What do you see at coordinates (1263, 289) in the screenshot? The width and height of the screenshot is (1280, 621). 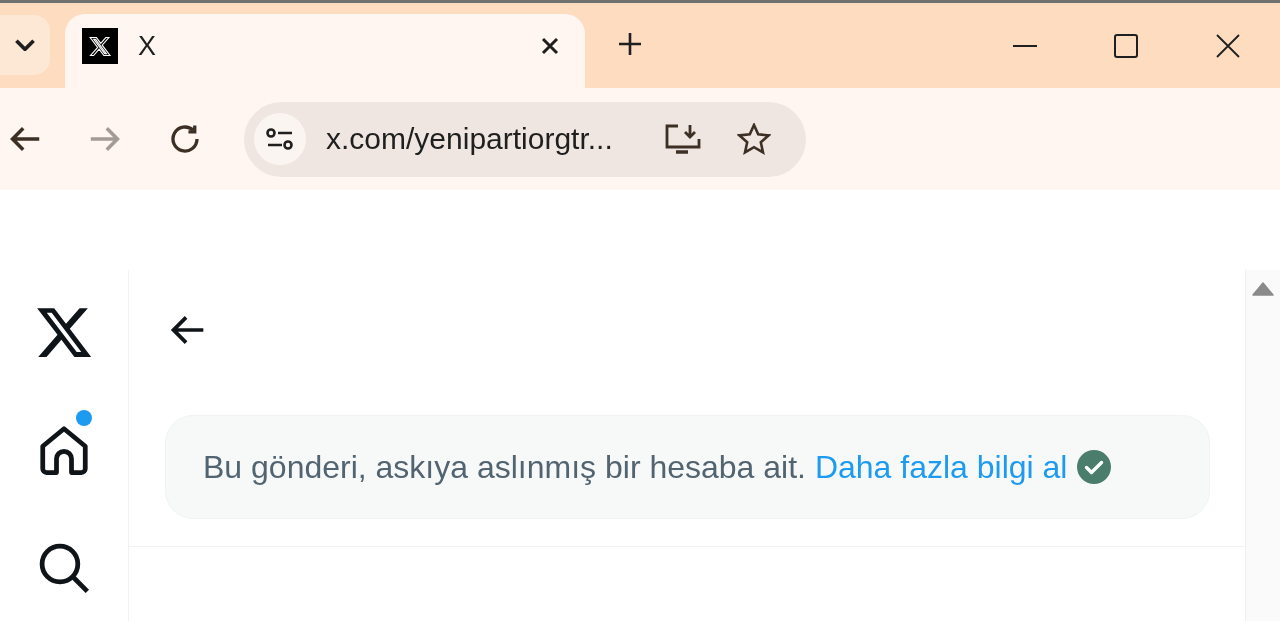 I see `scroll-up-arrow-icon` at bounding box center [1263, 289].